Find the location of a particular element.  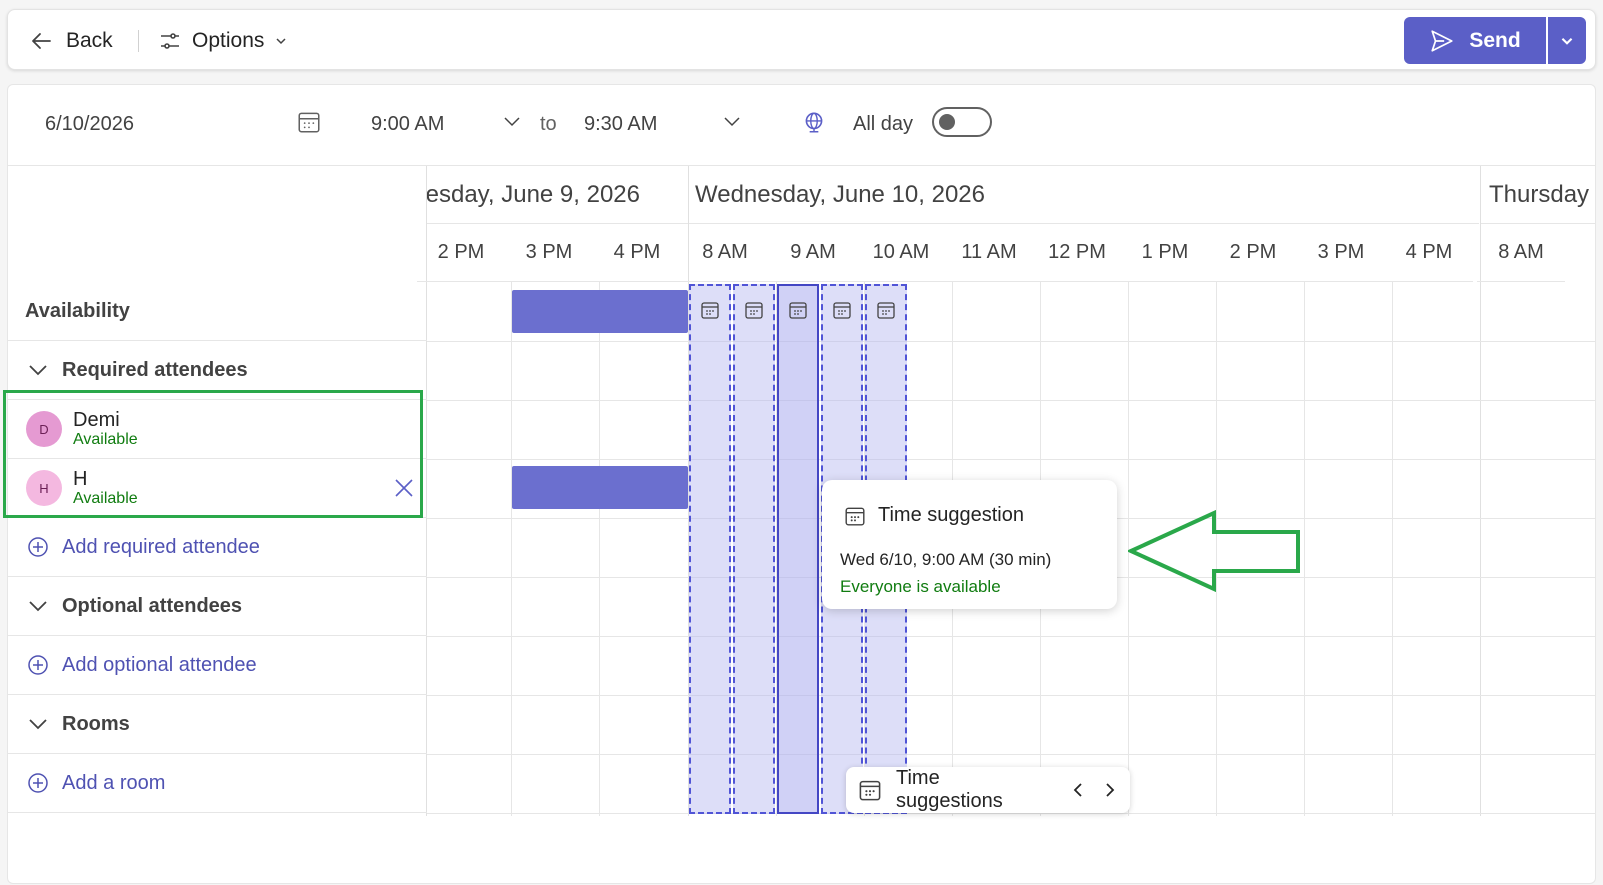

back-button: Back is located at coordinates (71, 41).